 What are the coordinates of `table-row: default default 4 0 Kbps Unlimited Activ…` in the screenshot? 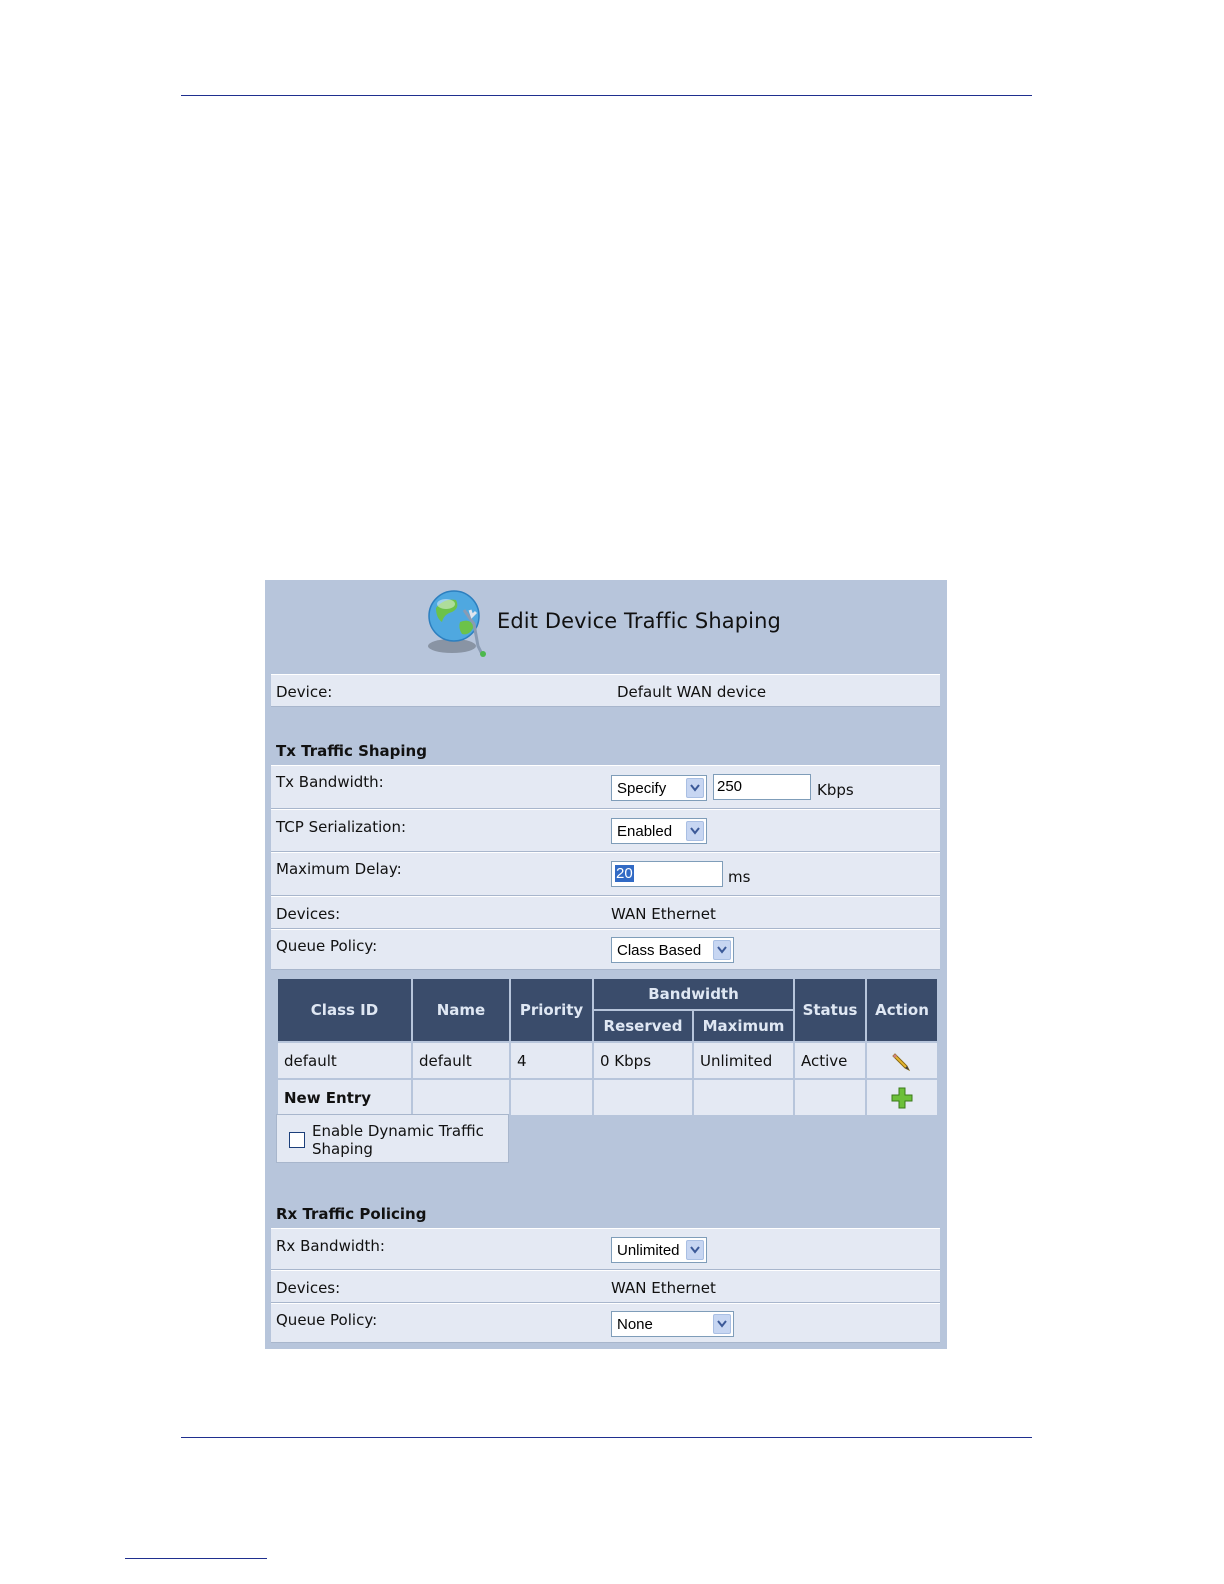 It's located at (607, 1060).